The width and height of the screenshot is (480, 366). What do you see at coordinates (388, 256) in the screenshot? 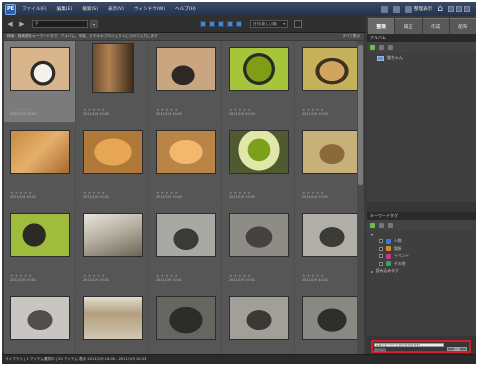
I see `event-icon` at bounding box center [388, 256].